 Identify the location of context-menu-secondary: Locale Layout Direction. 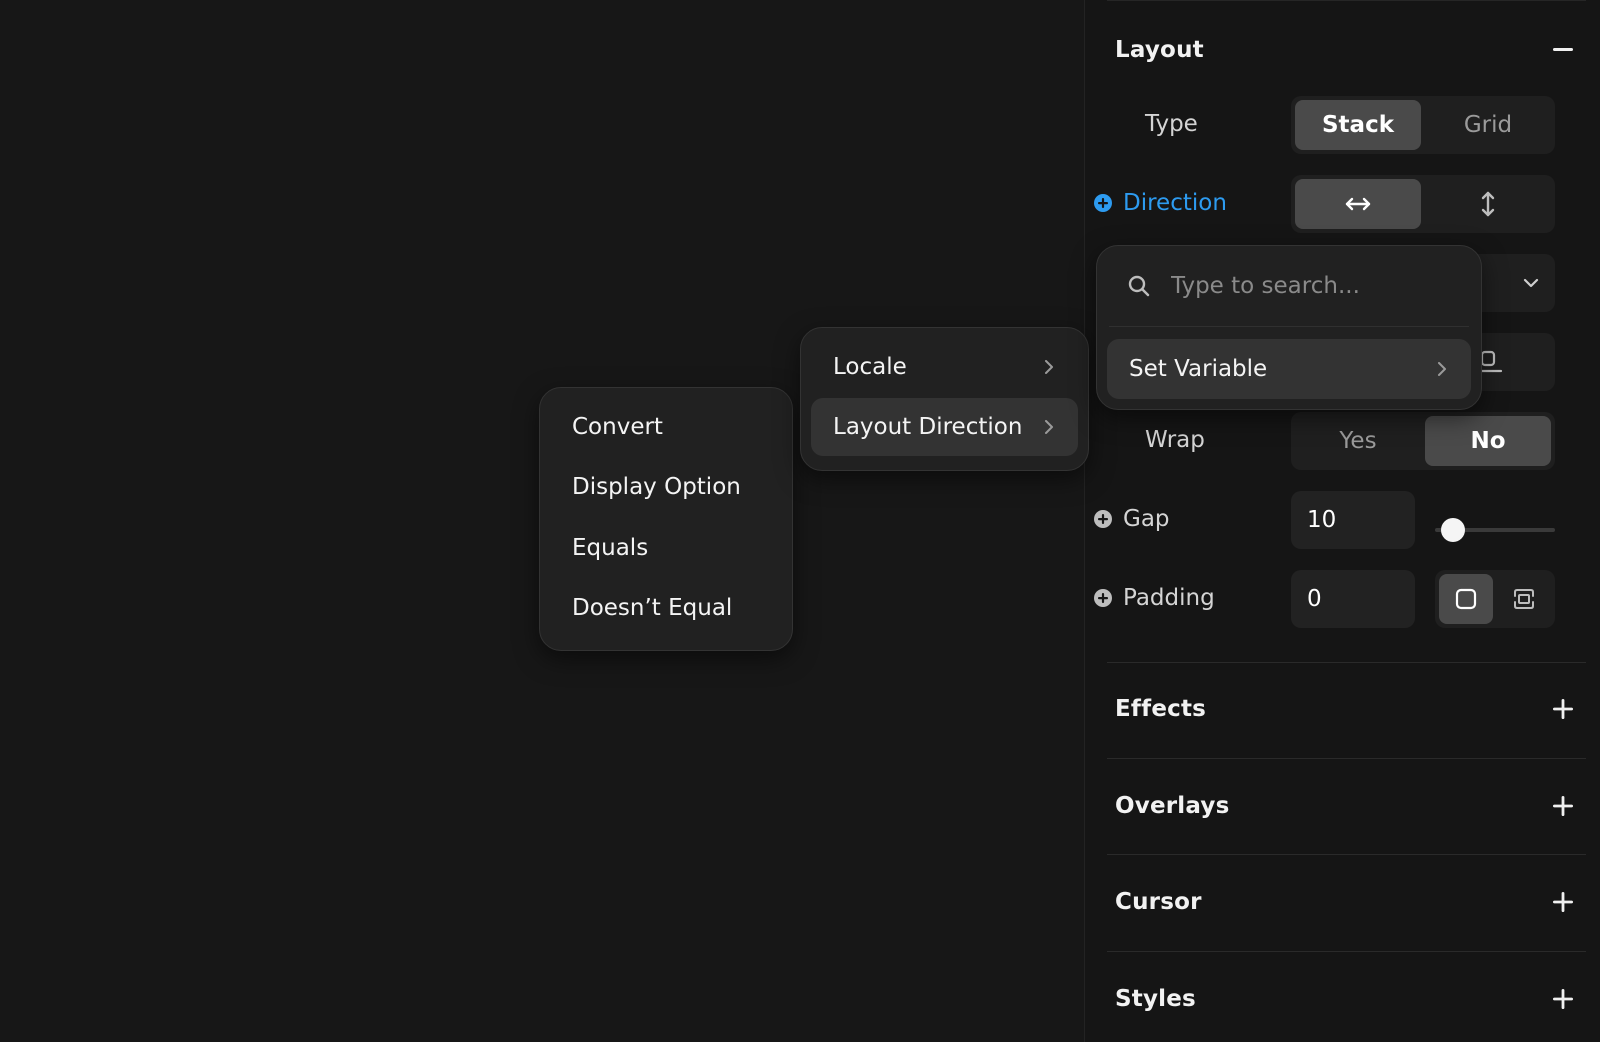
(944, 399).